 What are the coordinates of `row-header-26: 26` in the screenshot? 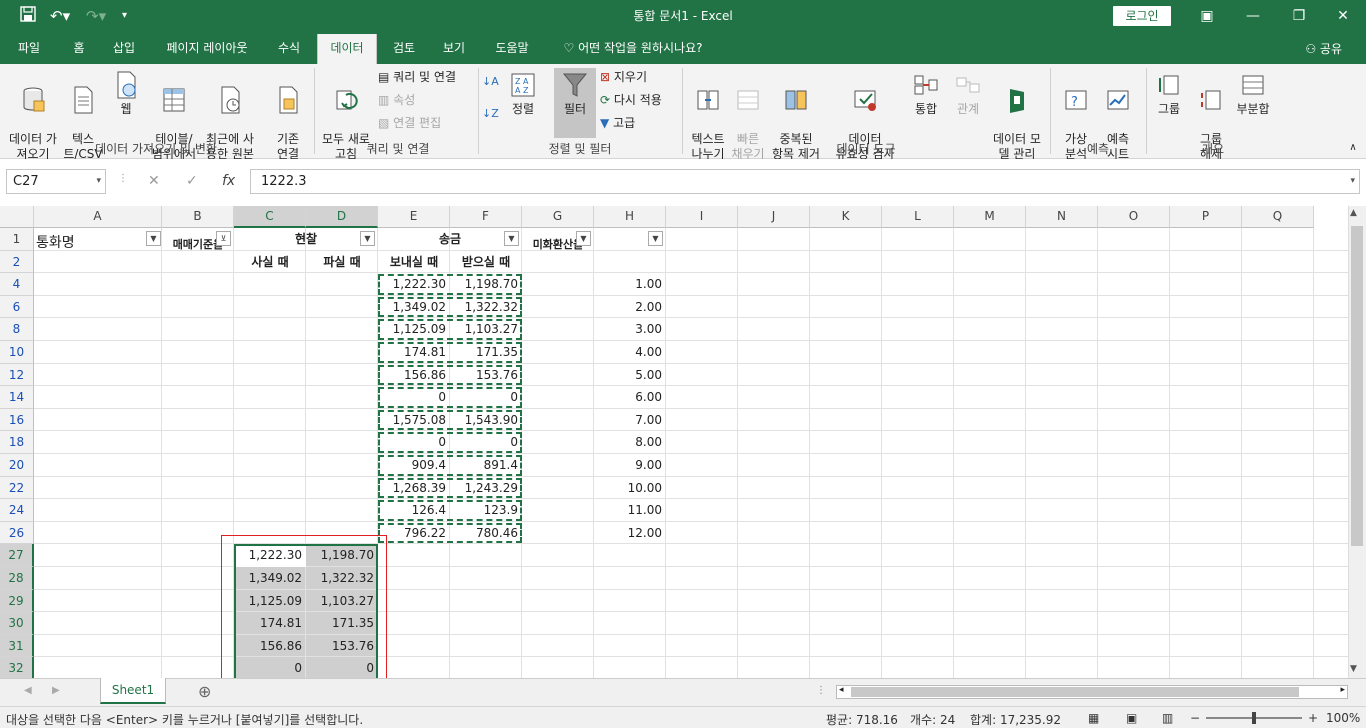 It's located at (17, 533).